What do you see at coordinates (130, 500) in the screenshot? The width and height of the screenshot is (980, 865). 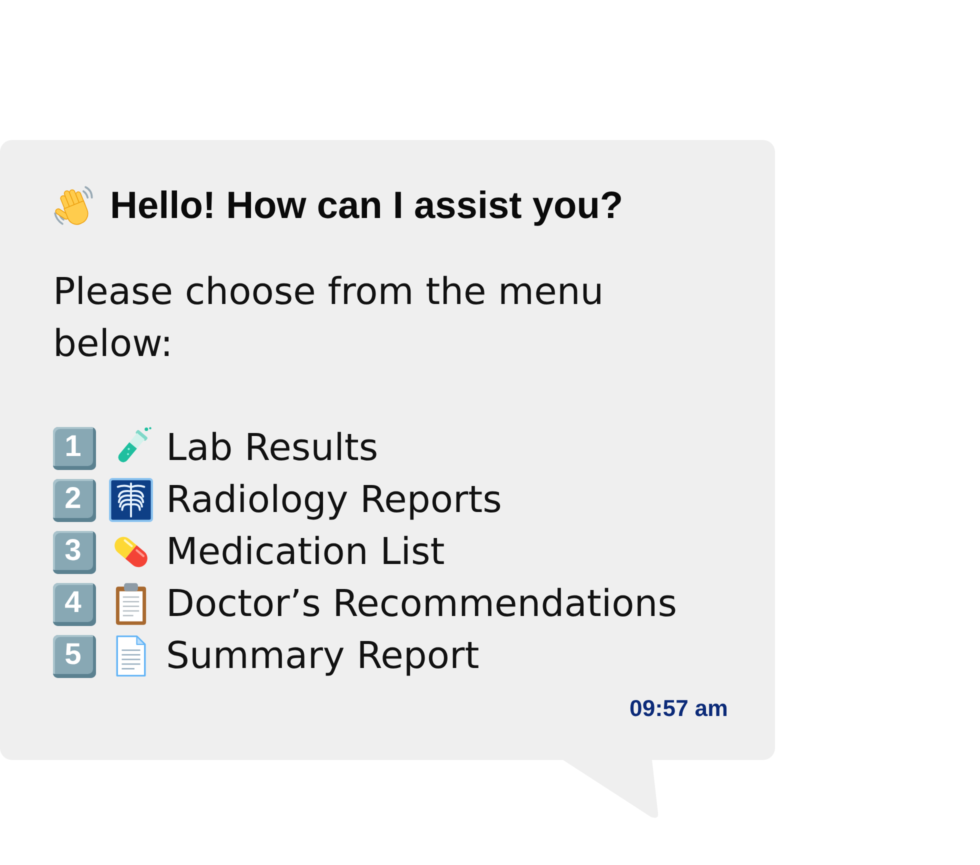 I see `chest-xray-icon` at bounding box center [130, 500].